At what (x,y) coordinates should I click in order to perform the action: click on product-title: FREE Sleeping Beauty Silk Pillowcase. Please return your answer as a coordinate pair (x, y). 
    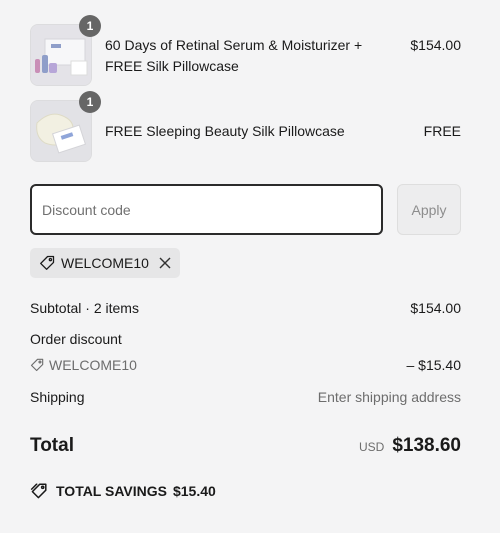
    Looking at the image, I should click on (225, 131).